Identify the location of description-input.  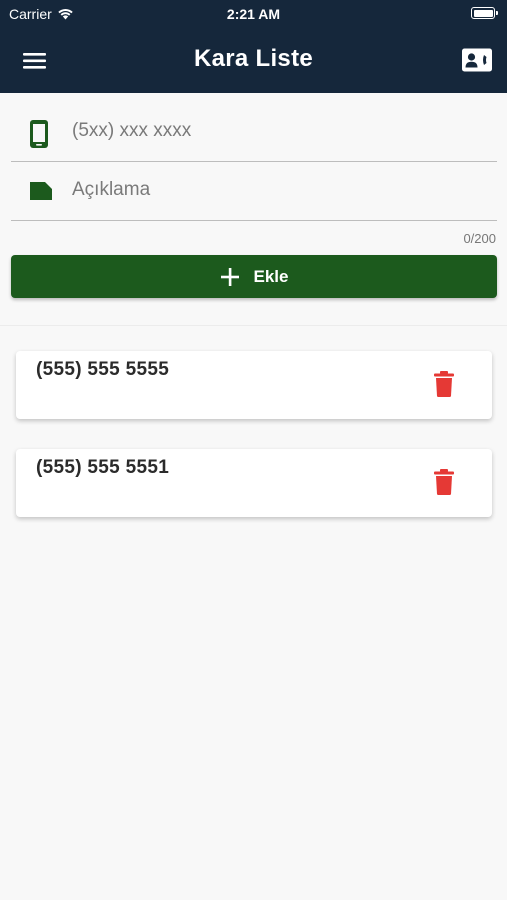
(270, 190).